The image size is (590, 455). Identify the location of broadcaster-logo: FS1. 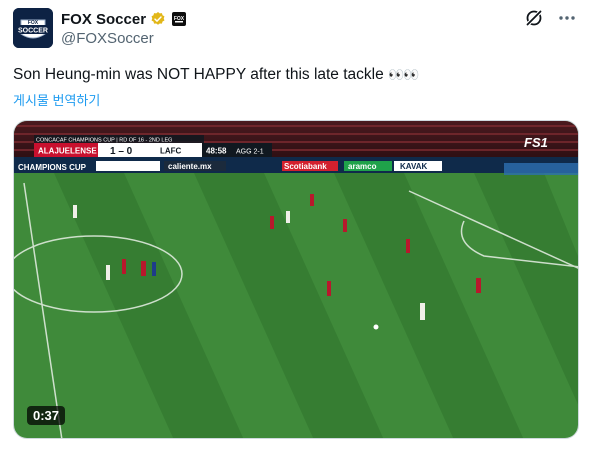
(536, 142).